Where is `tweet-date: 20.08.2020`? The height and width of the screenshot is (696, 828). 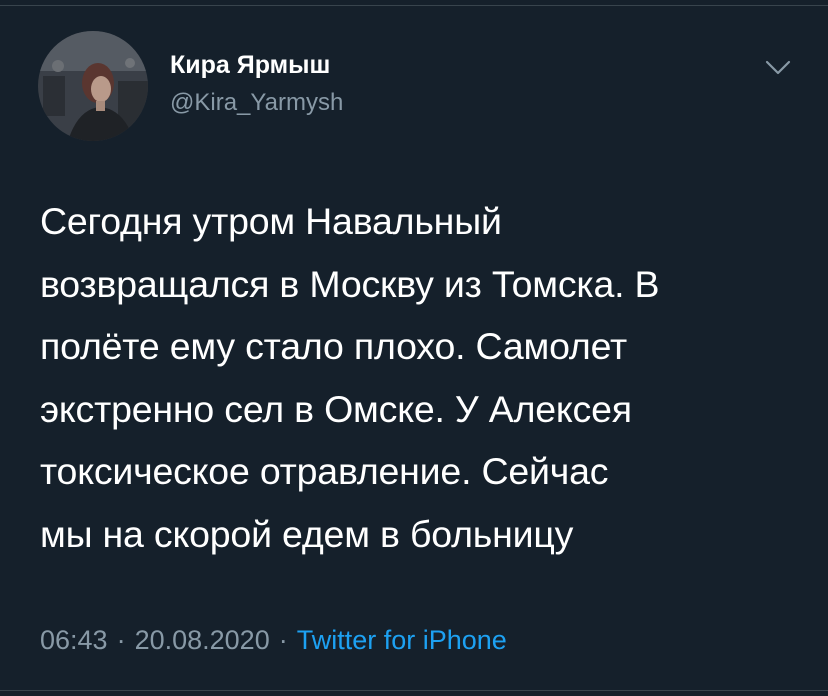
tweet-date: 20.08.2020 is located at coordinates (202, 640).